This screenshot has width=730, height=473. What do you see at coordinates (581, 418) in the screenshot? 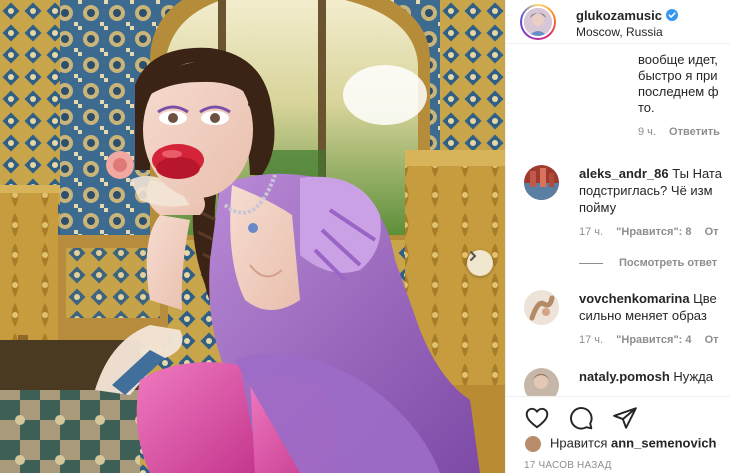
I see `comment-icon` at bounding box center [581, 418].